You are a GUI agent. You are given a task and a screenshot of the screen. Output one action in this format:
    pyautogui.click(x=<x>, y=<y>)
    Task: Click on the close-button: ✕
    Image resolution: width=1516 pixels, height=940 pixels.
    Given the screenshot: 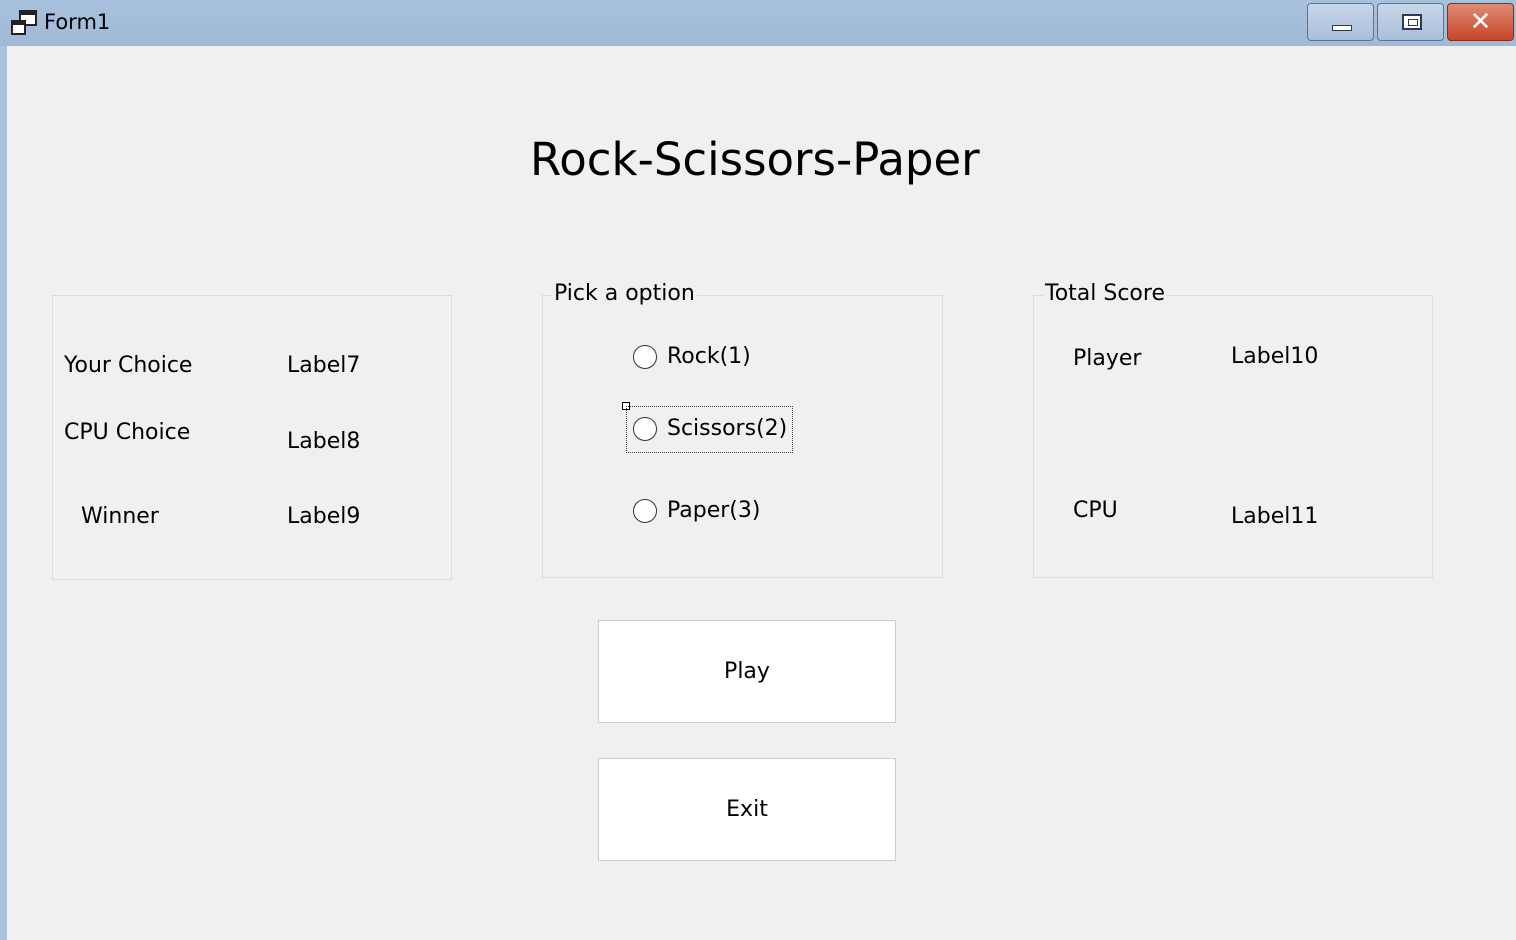 What is the action you would take?
    pyautogui.click(x=1480, y=22)
    